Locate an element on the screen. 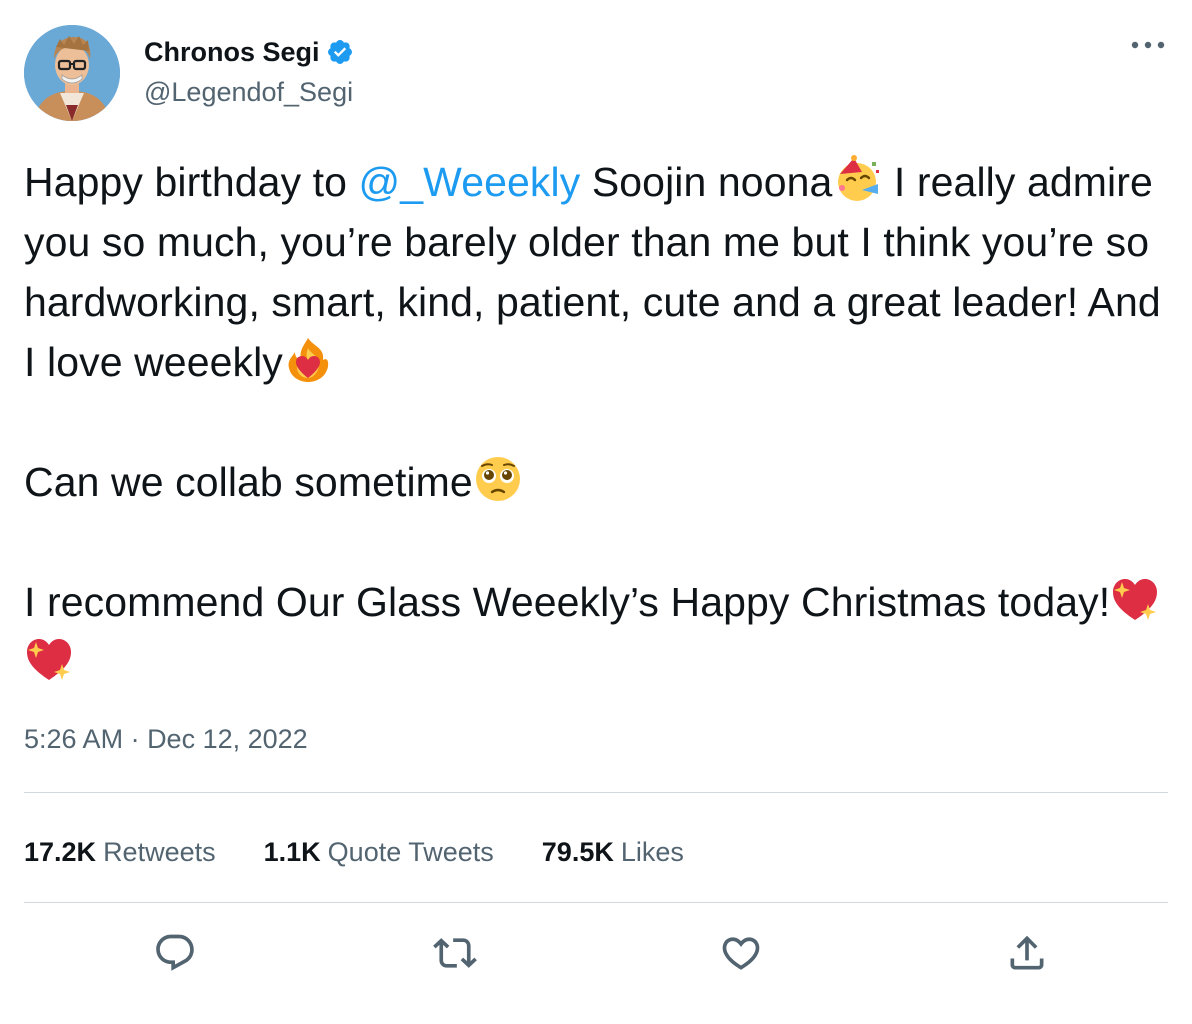 Image resolution: width=1192 pixels, height=1024 pixels. more-options-button is located at coordinates (1148, 45).